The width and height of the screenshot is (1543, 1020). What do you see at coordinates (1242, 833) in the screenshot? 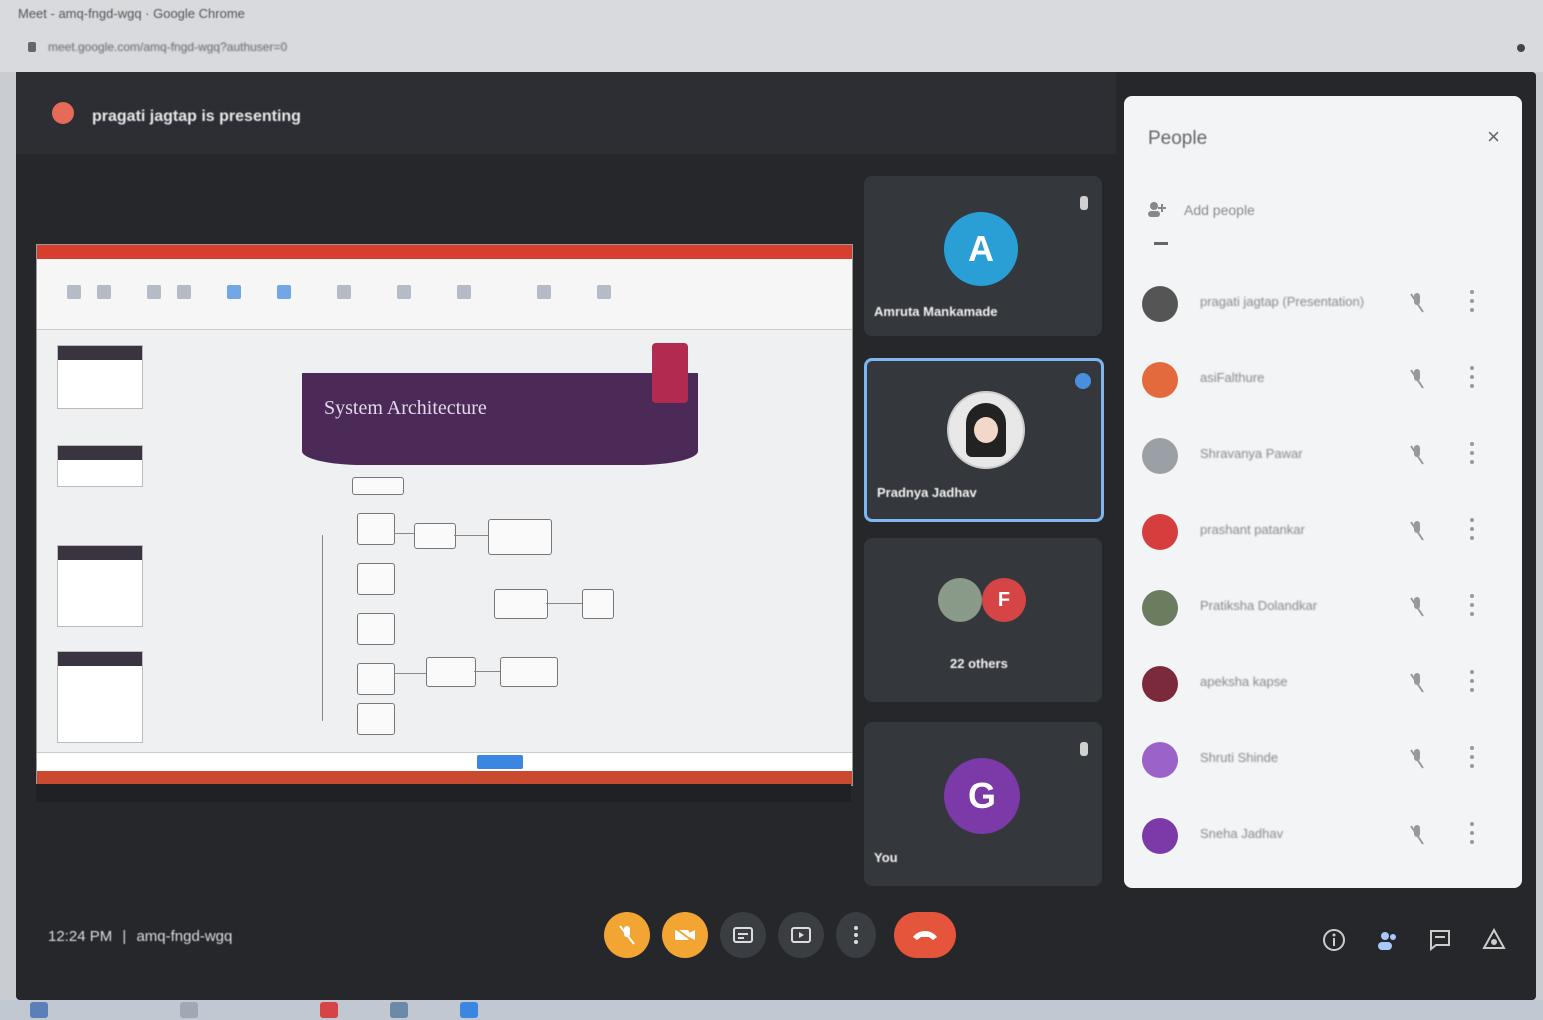
I see `participant-name: Sneha Jadhav` at bounding box center [1242, 833].